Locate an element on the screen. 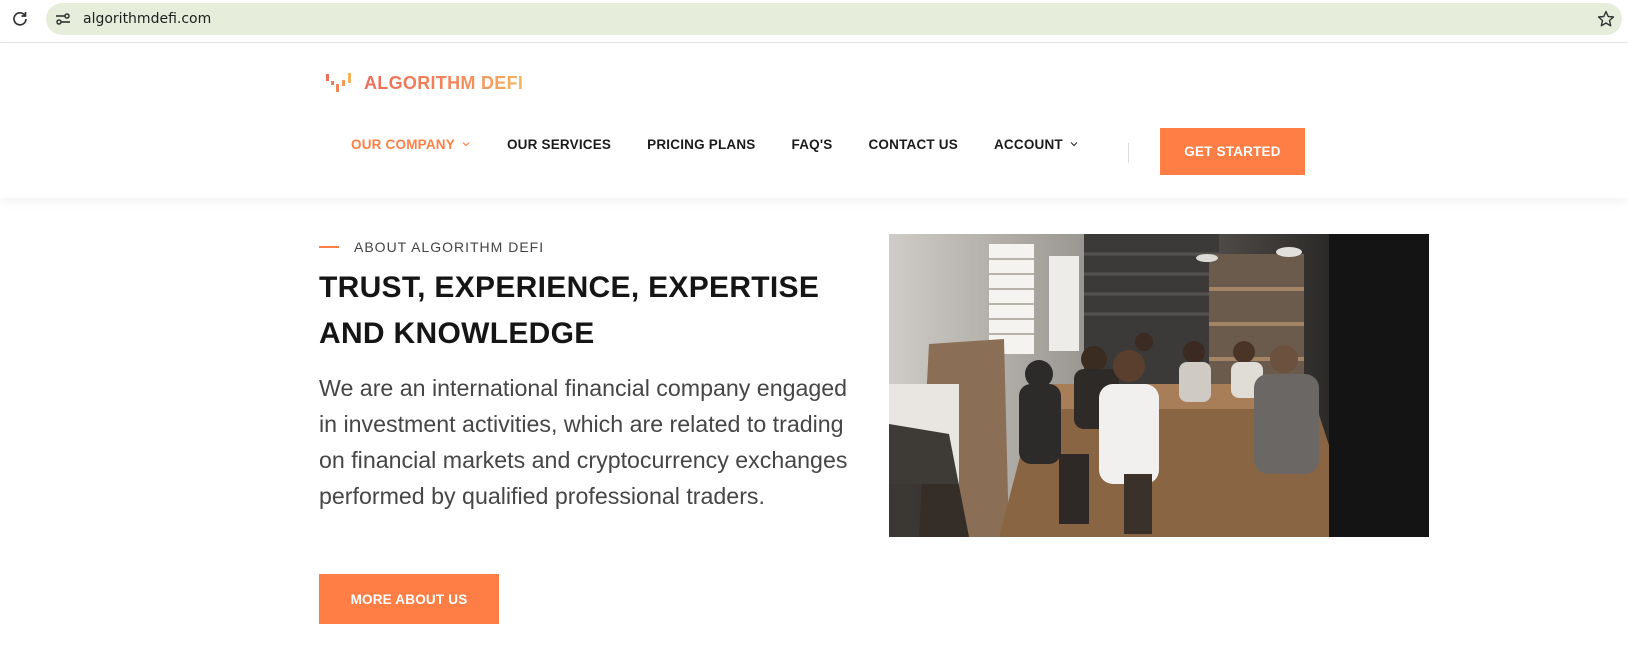 The image size is (1628, 653). nav-item-faqs: FAQ'S is located at coordinates (812, 144).